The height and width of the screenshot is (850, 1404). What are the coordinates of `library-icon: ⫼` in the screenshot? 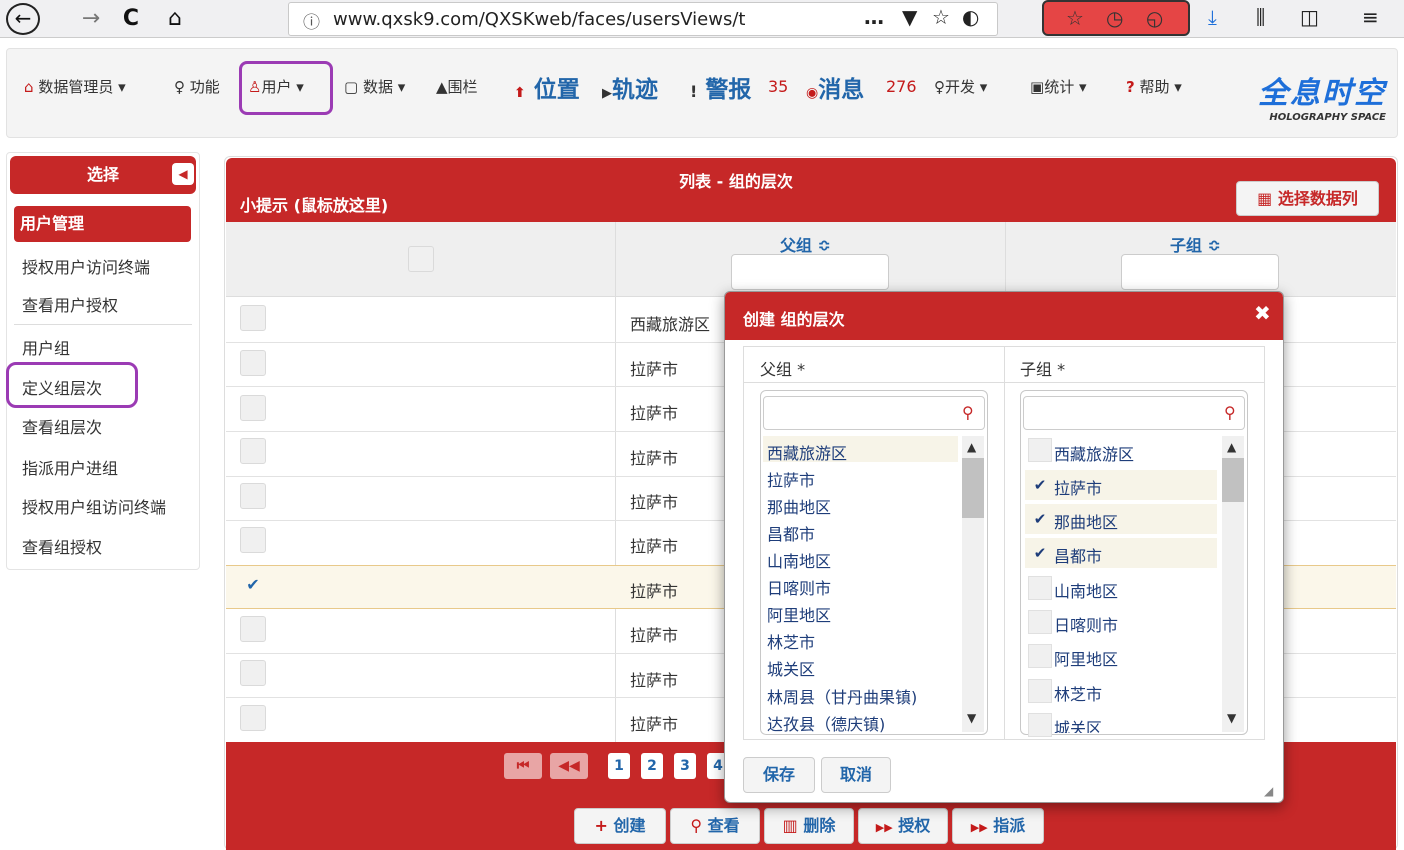 It's located at (1260, 17).